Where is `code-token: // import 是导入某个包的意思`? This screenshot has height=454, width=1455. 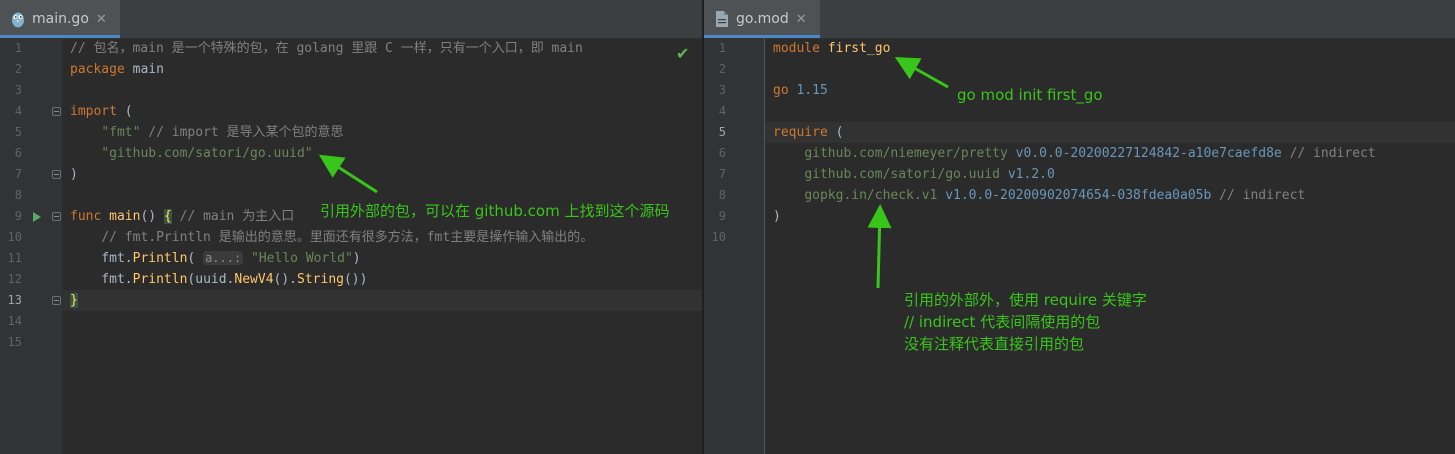
code-token: // import 是导入某个包的意思 is located at coordinates (246, 132).